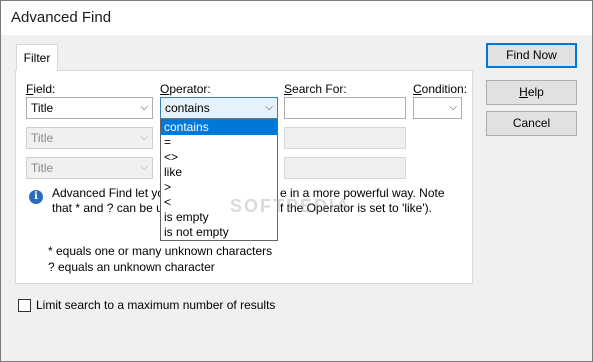 This screenshot has width=593, height=362. What do you see at coordinates (440, 89) in the screenshot?
I see `condition-column-label: Condition:` at bounding box center [440, 89].